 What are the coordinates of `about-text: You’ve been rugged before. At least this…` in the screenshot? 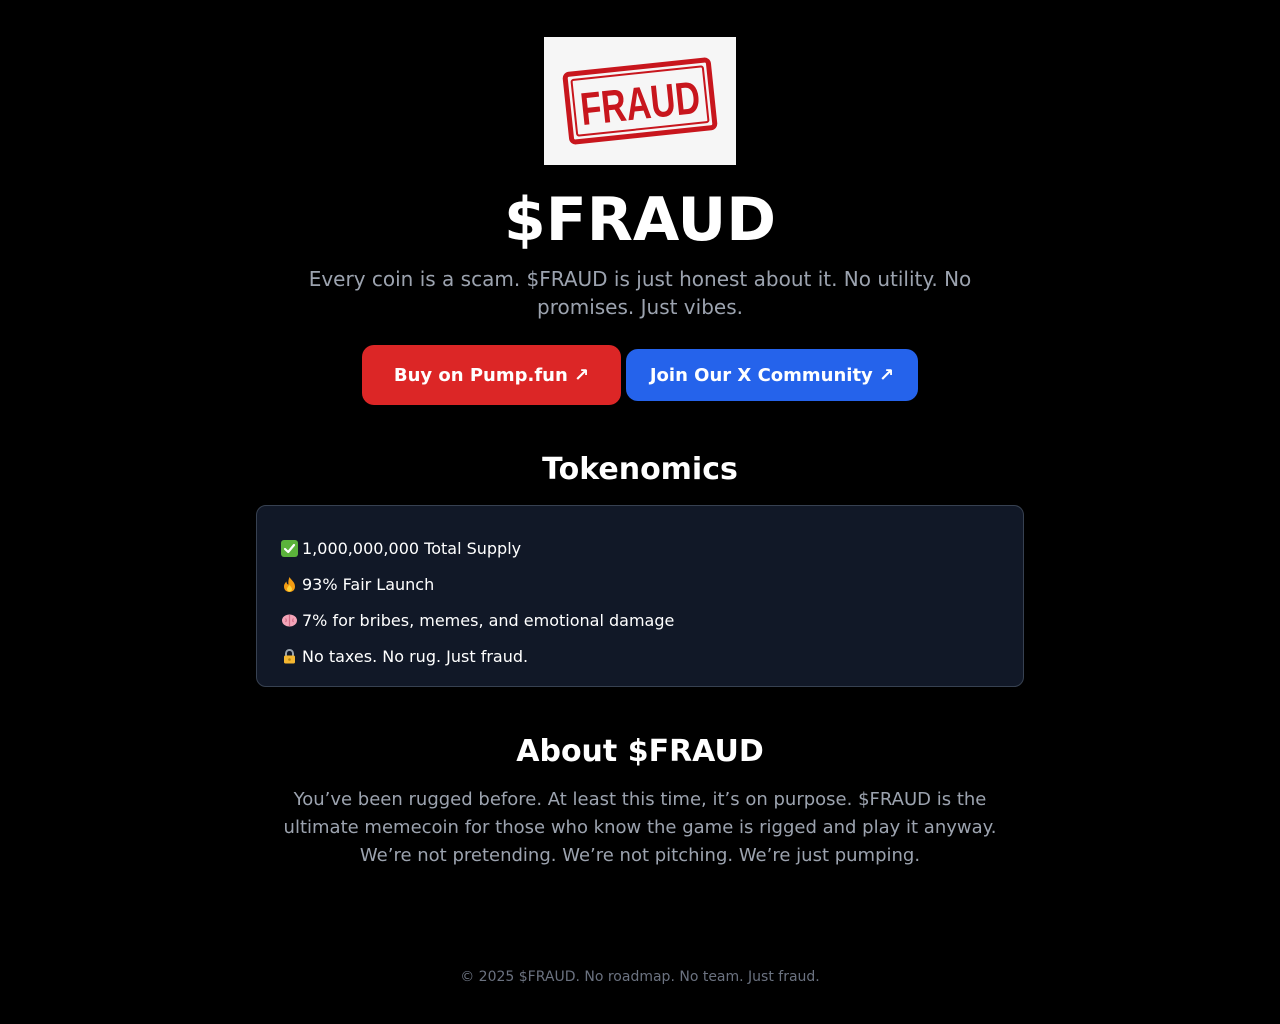 It's located at (640, 827).